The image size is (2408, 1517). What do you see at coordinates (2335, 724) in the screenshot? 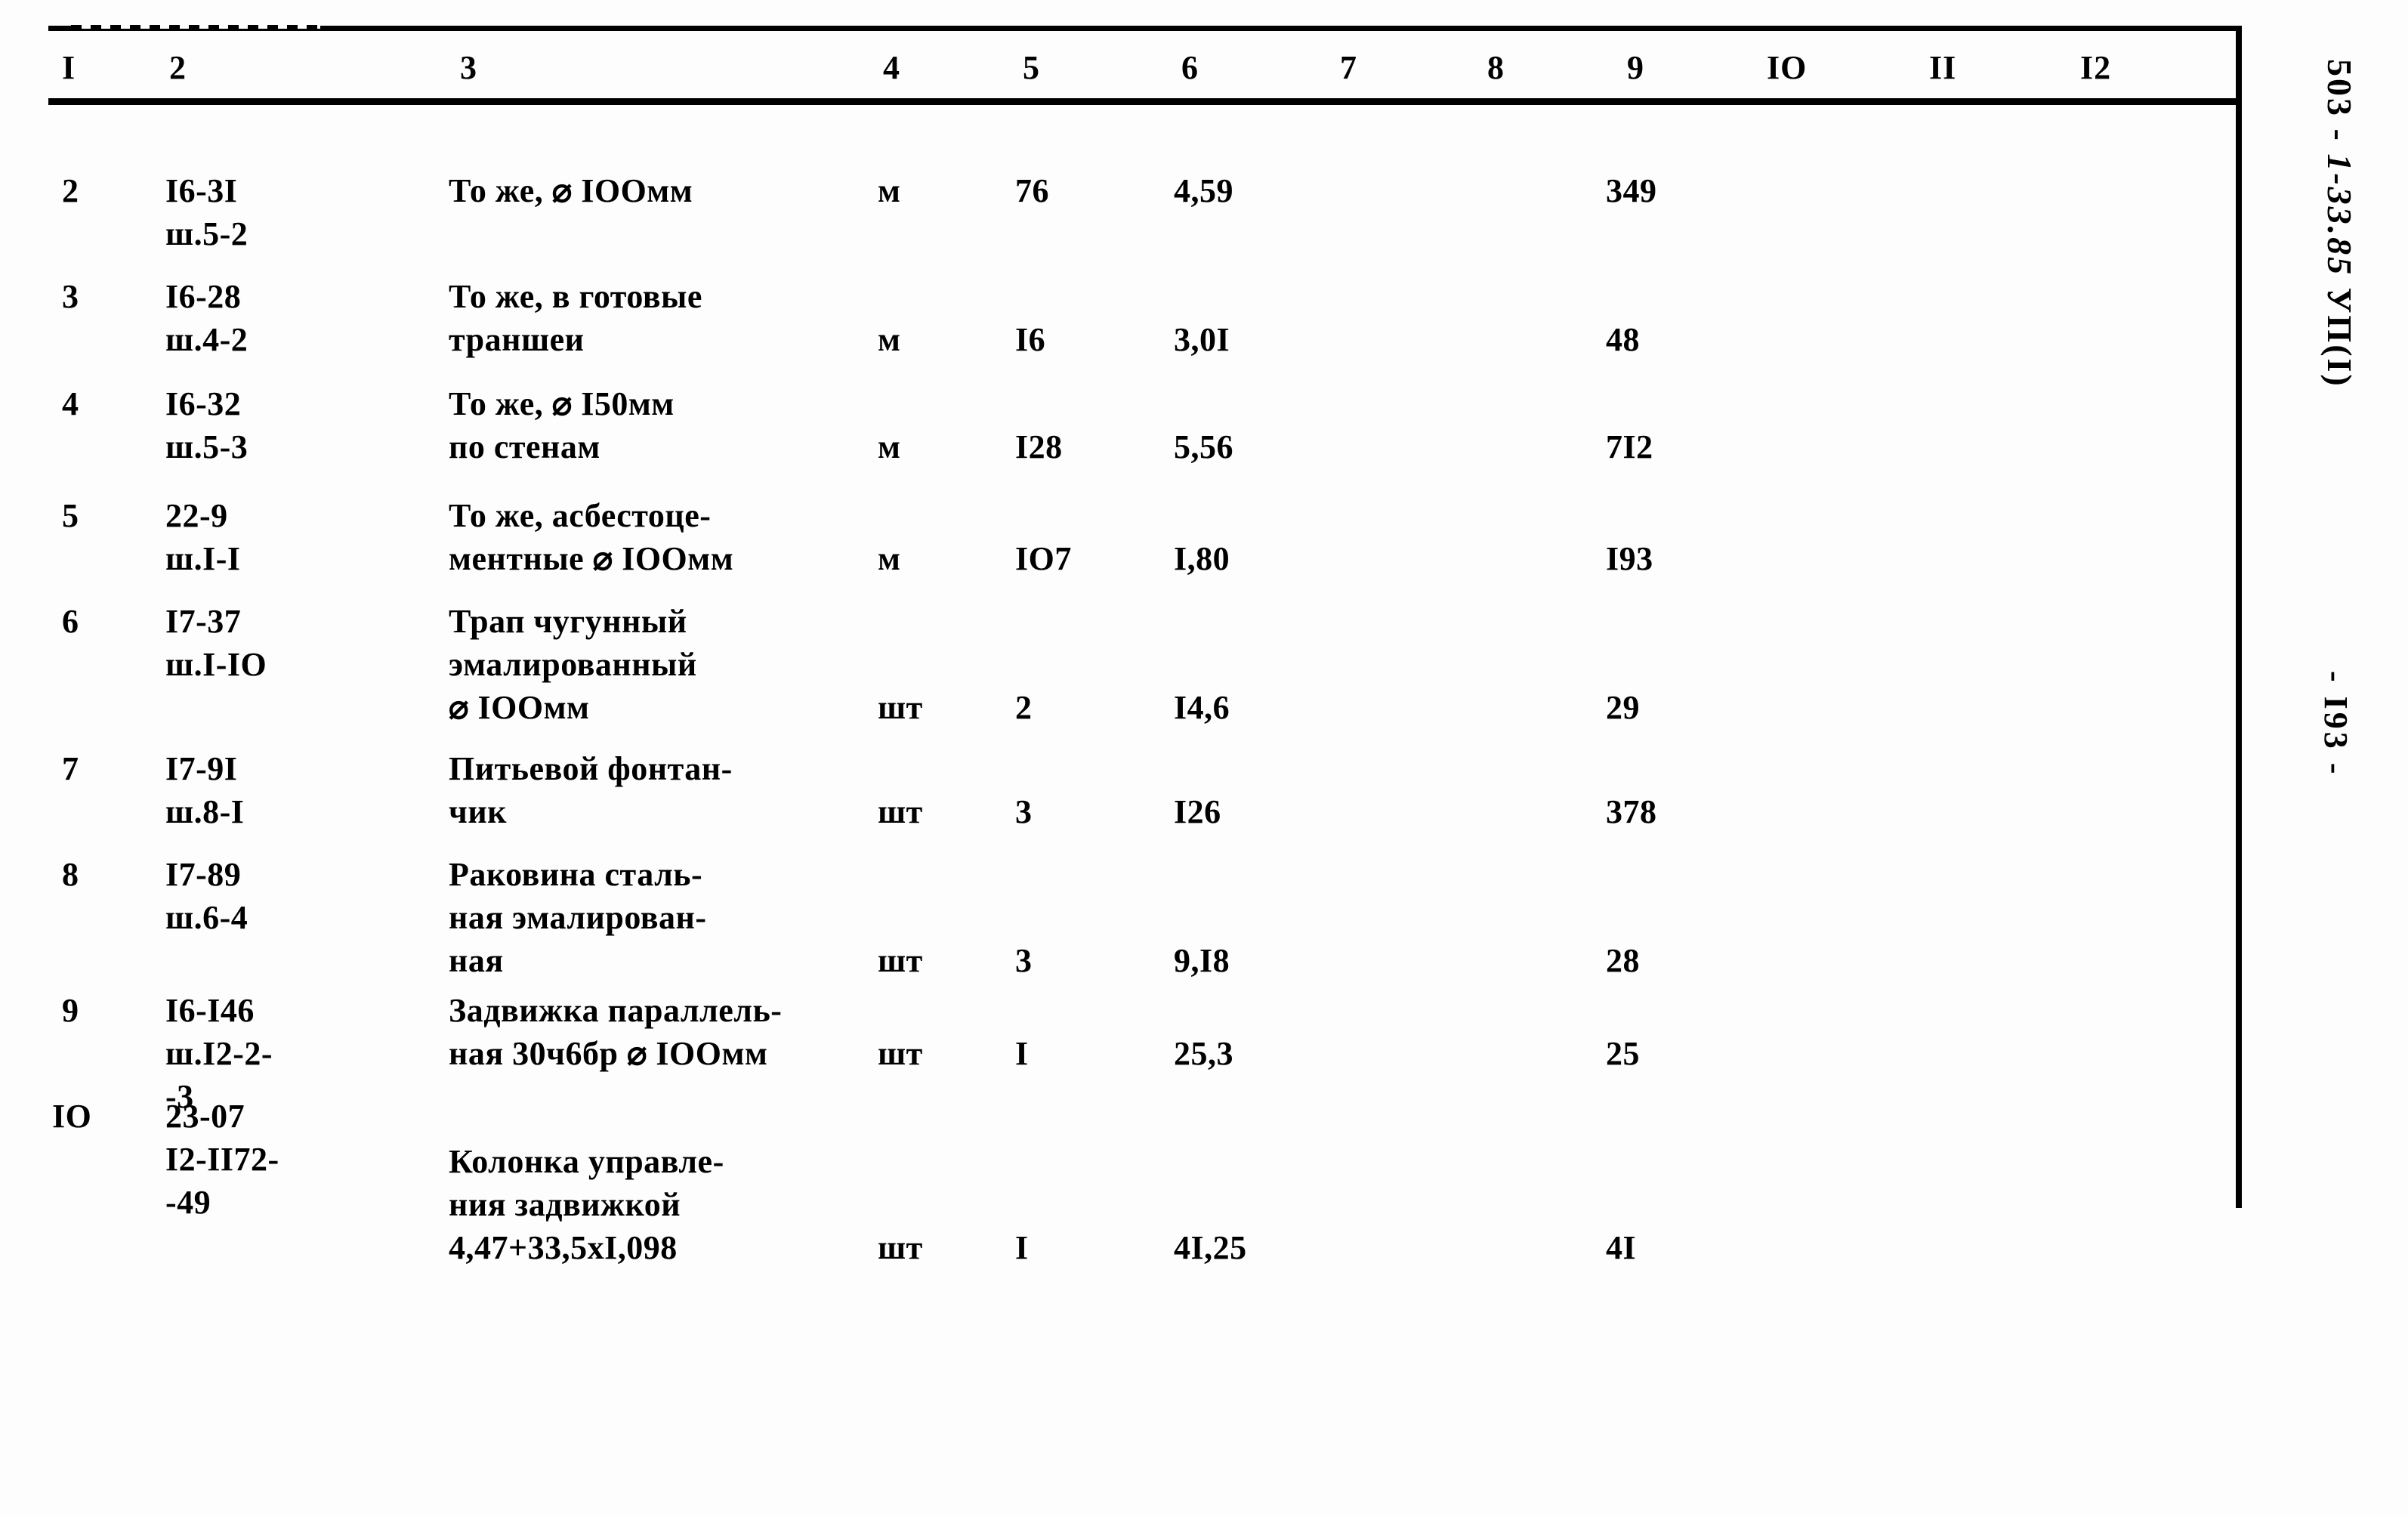
I see `page-number: - I93 -` at bounding box center [2335, 724].